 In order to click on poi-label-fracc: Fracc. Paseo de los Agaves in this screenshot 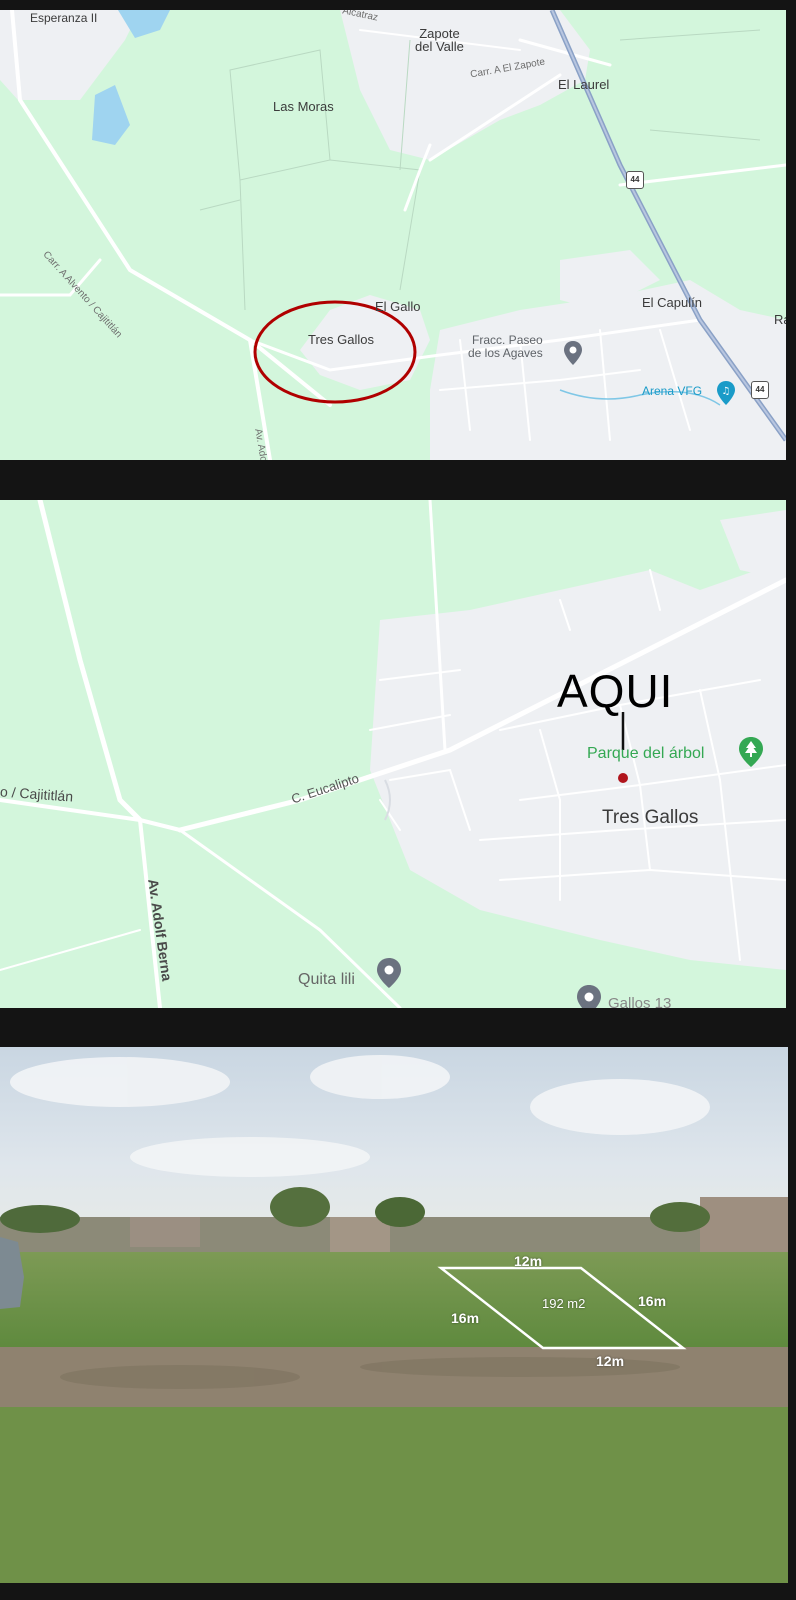, I will do `click(505, 346)`.